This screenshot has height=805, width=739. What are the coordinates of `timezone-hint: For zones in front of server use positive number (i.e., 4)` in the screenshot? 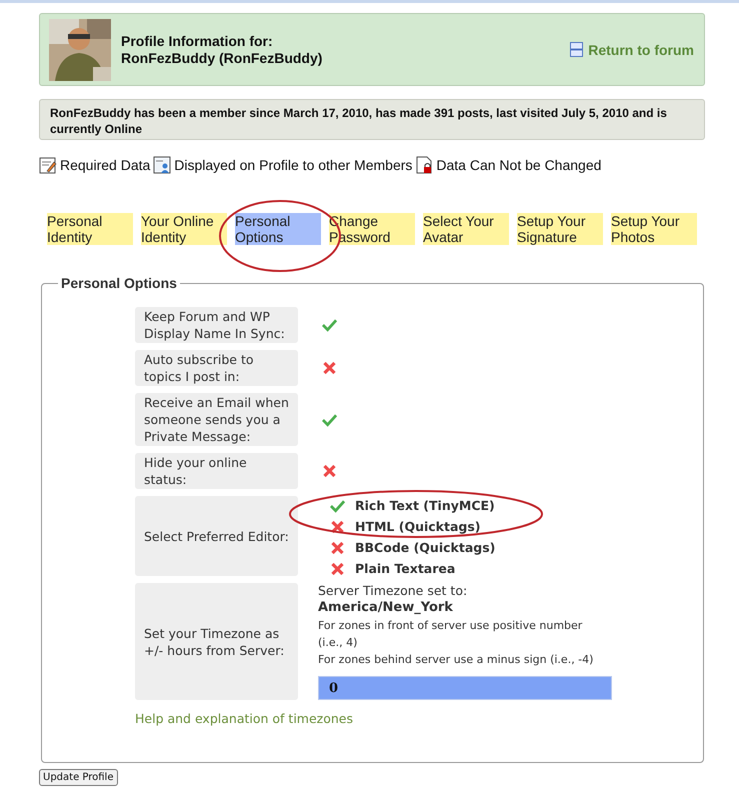 It's located at (451, 634).